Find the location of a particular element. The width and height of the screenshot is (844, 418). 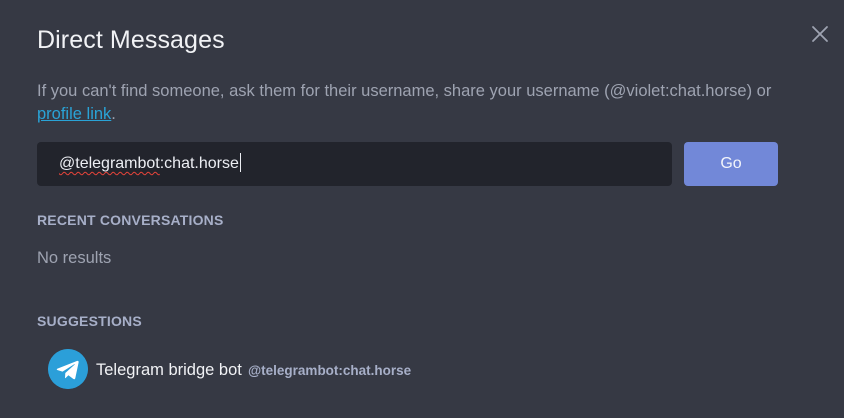

no-results-text: No results is located at coordinates (74, 258).